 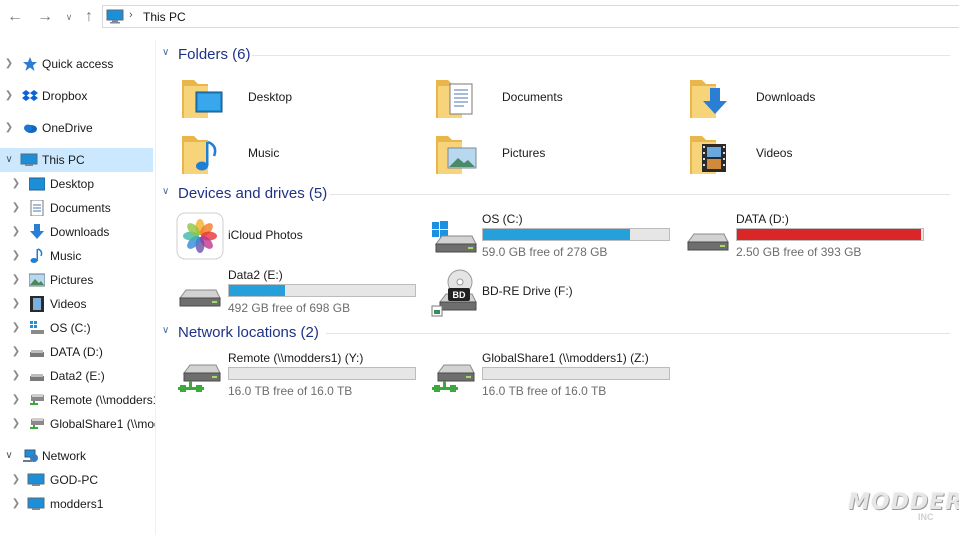 What do you see at coordinates (77, 352) in the screenshot?
I see `nav-data-d: ❯ DATA (D:)` at bounding box center [77, 352].